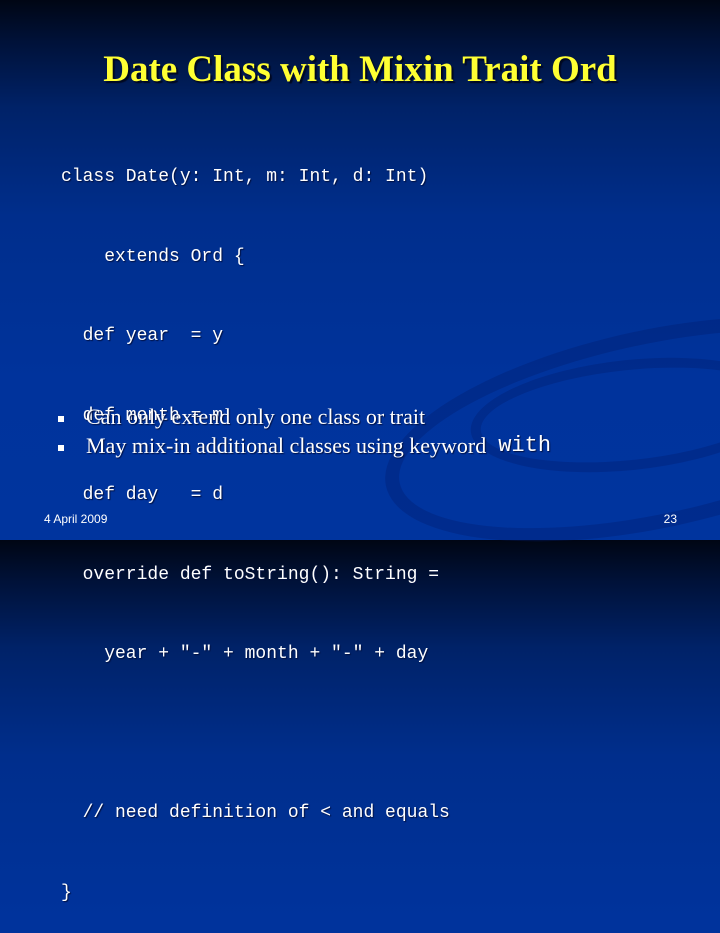 This screenshot has width=720, height=933. I want to click on code-line: year + "-" + month + "-" + day, so click(245, 654).